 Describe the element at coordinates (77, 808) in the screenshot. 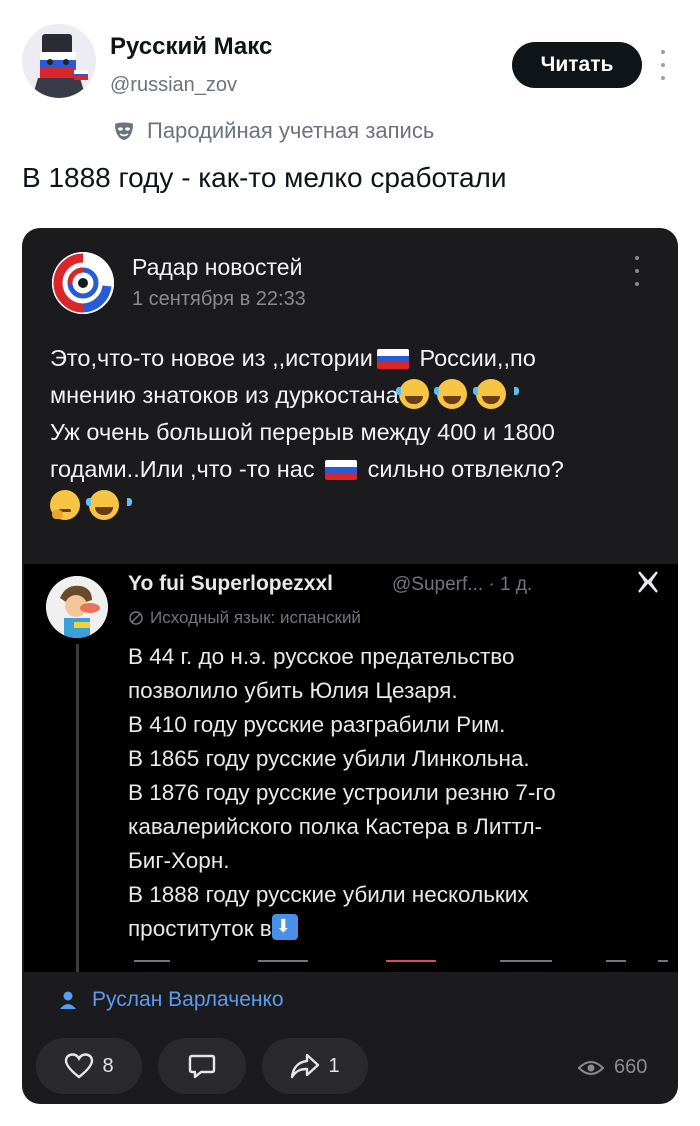

I see `thread-line` at that location.